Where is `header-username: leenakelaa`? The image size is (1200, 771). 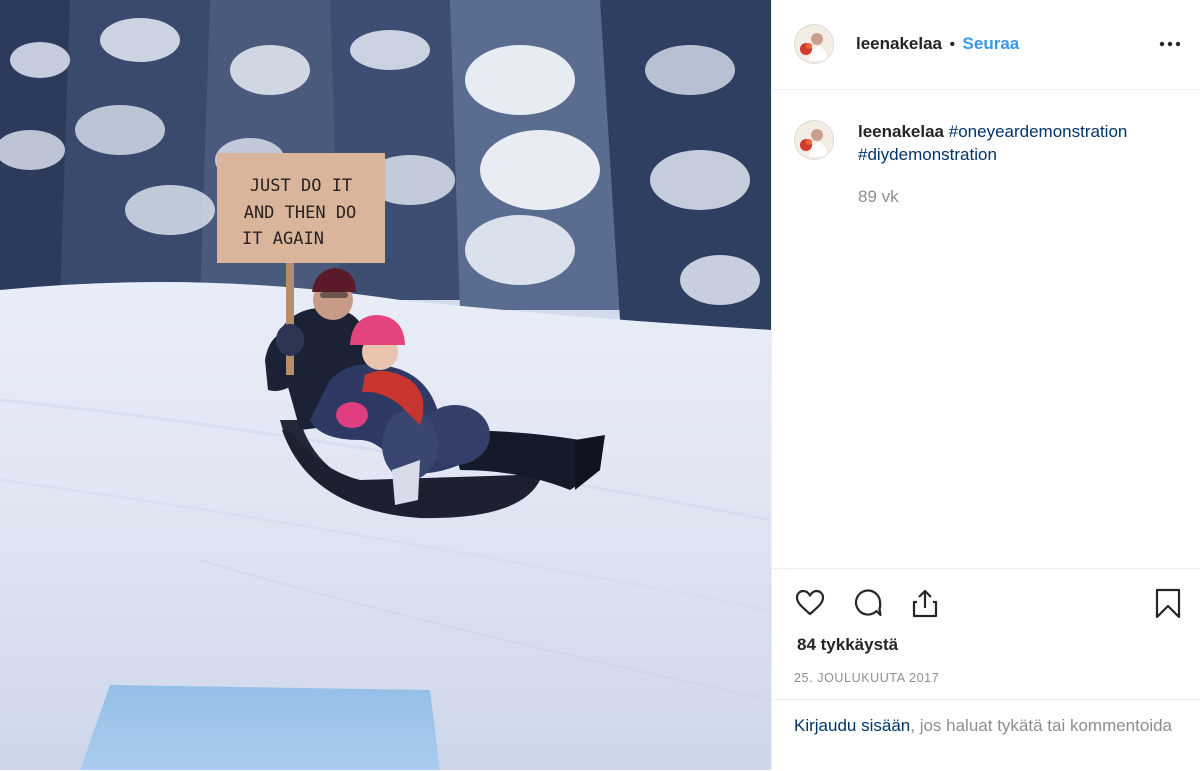
header-username: leenakelaa is located at coordinates (899, 43).